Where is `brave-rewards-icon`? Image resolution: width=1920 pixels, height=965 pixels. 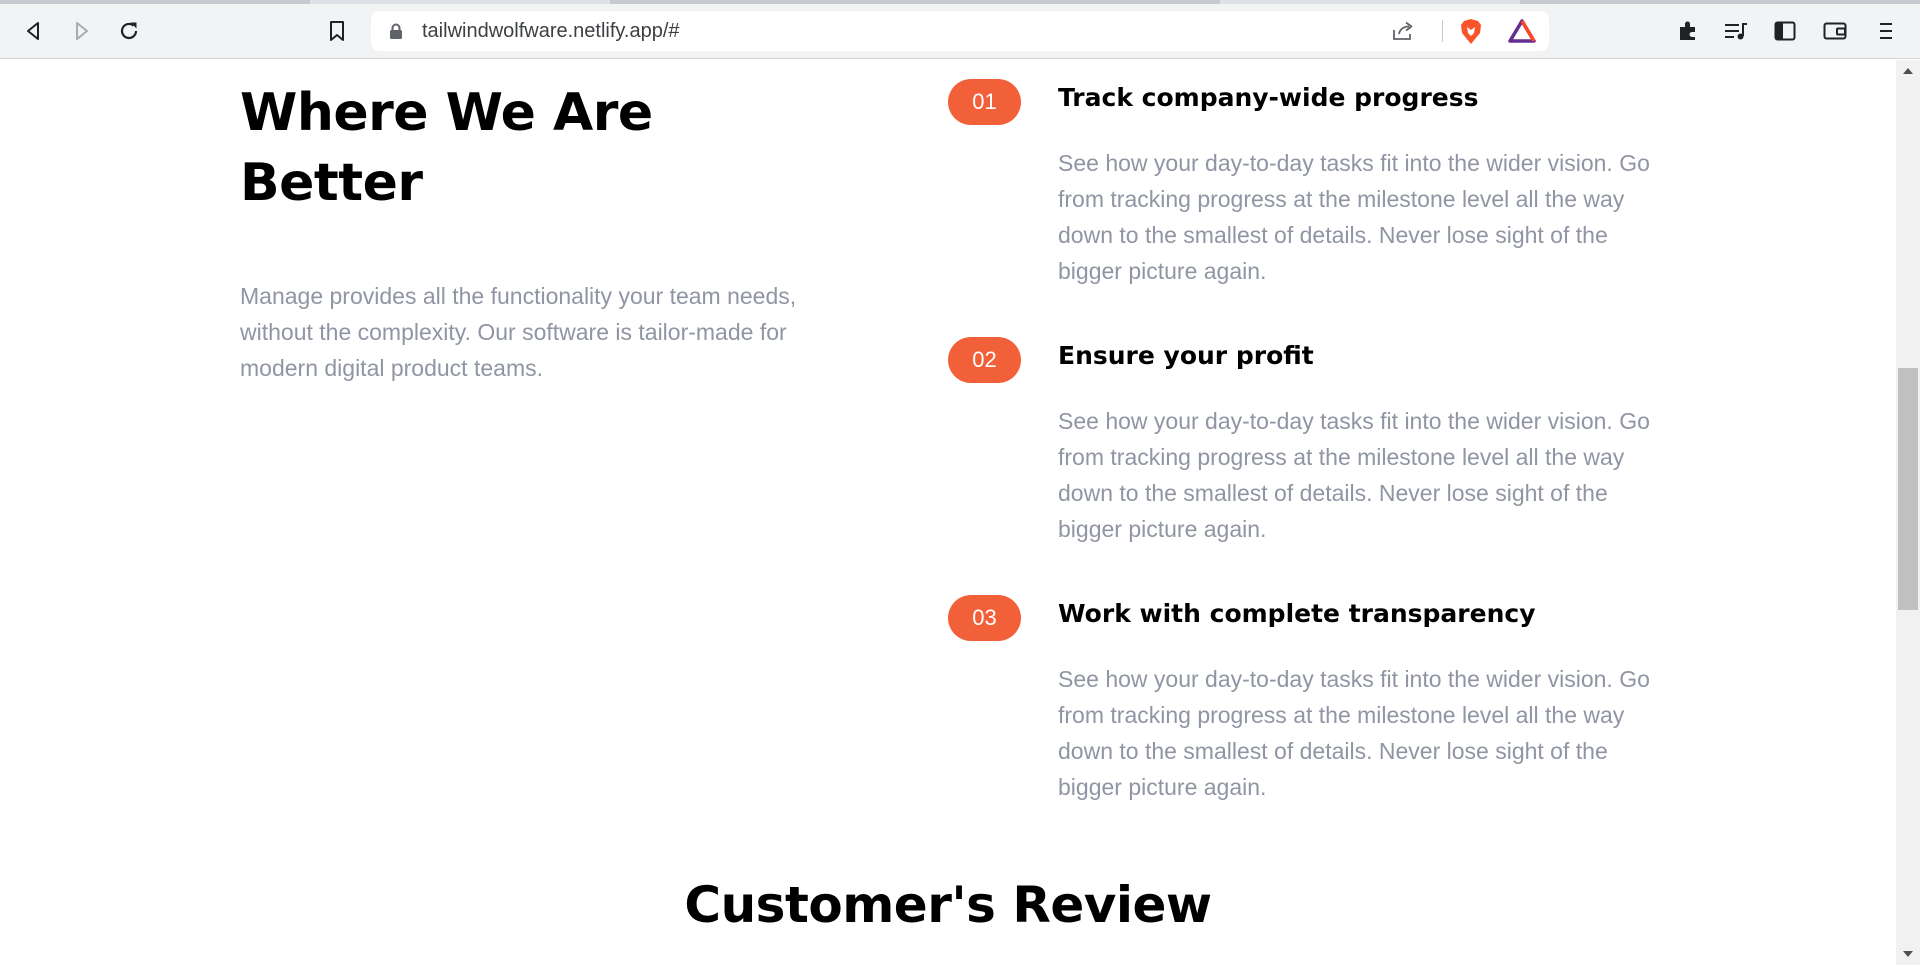 brave-rewards-icon is located at coordinates (1522, 31).